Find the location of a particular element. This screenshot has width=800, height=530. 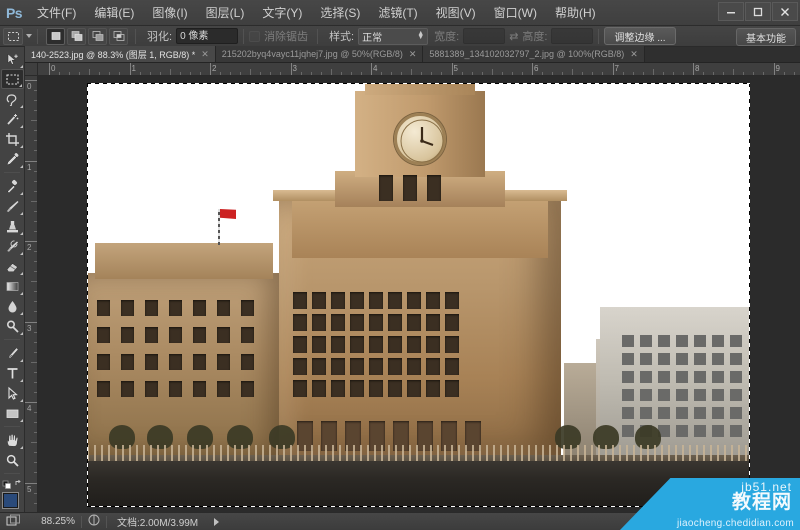

eyedropper-tool is located at coordinates (12, 159).